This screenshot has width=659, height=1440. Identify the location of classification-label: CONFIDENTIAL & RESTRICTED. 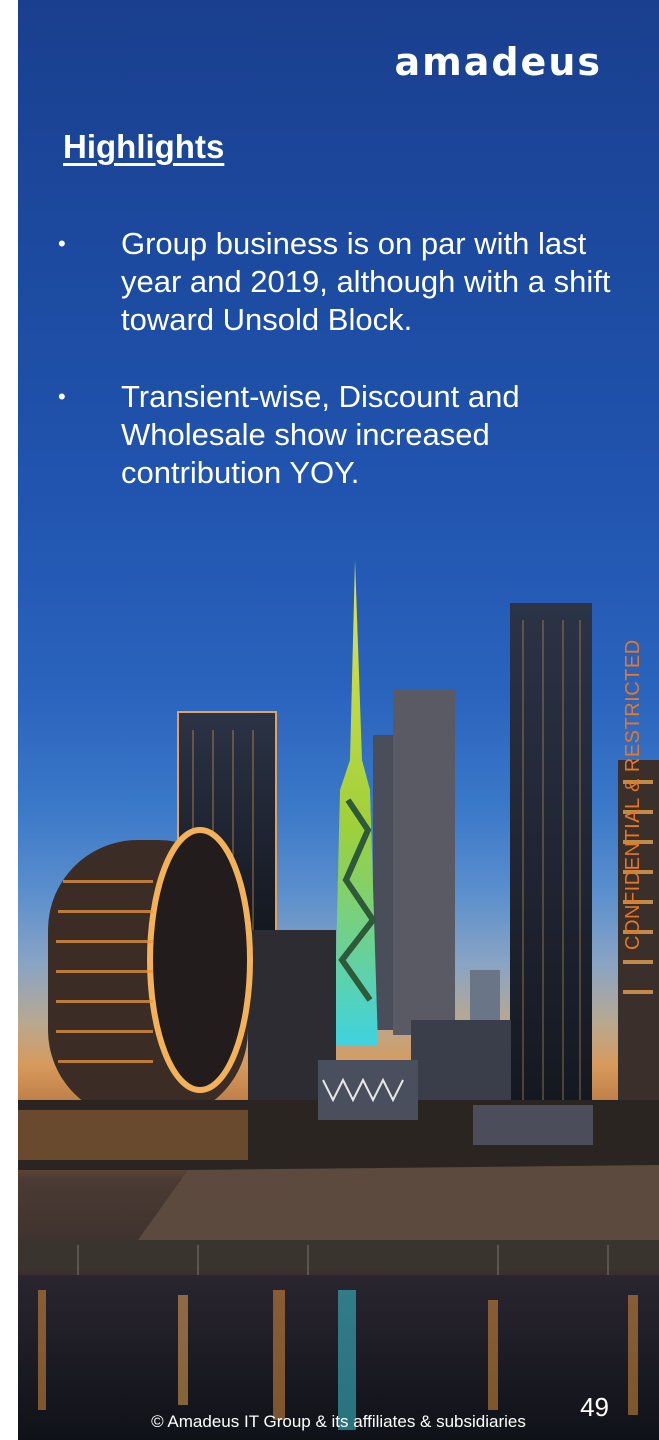
(633, 794).